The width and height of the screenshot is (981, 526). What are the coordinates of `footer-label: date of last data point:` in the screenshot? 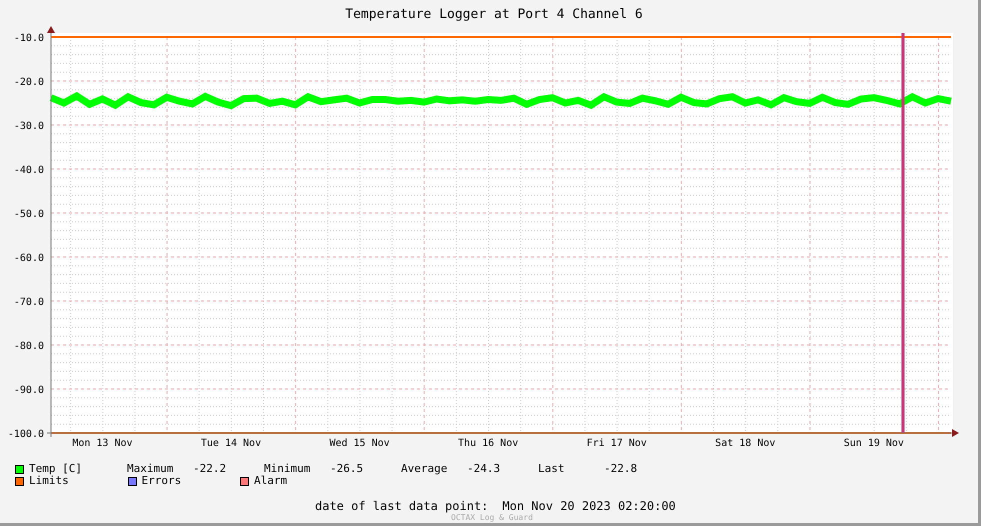 It's located at (401, 506).